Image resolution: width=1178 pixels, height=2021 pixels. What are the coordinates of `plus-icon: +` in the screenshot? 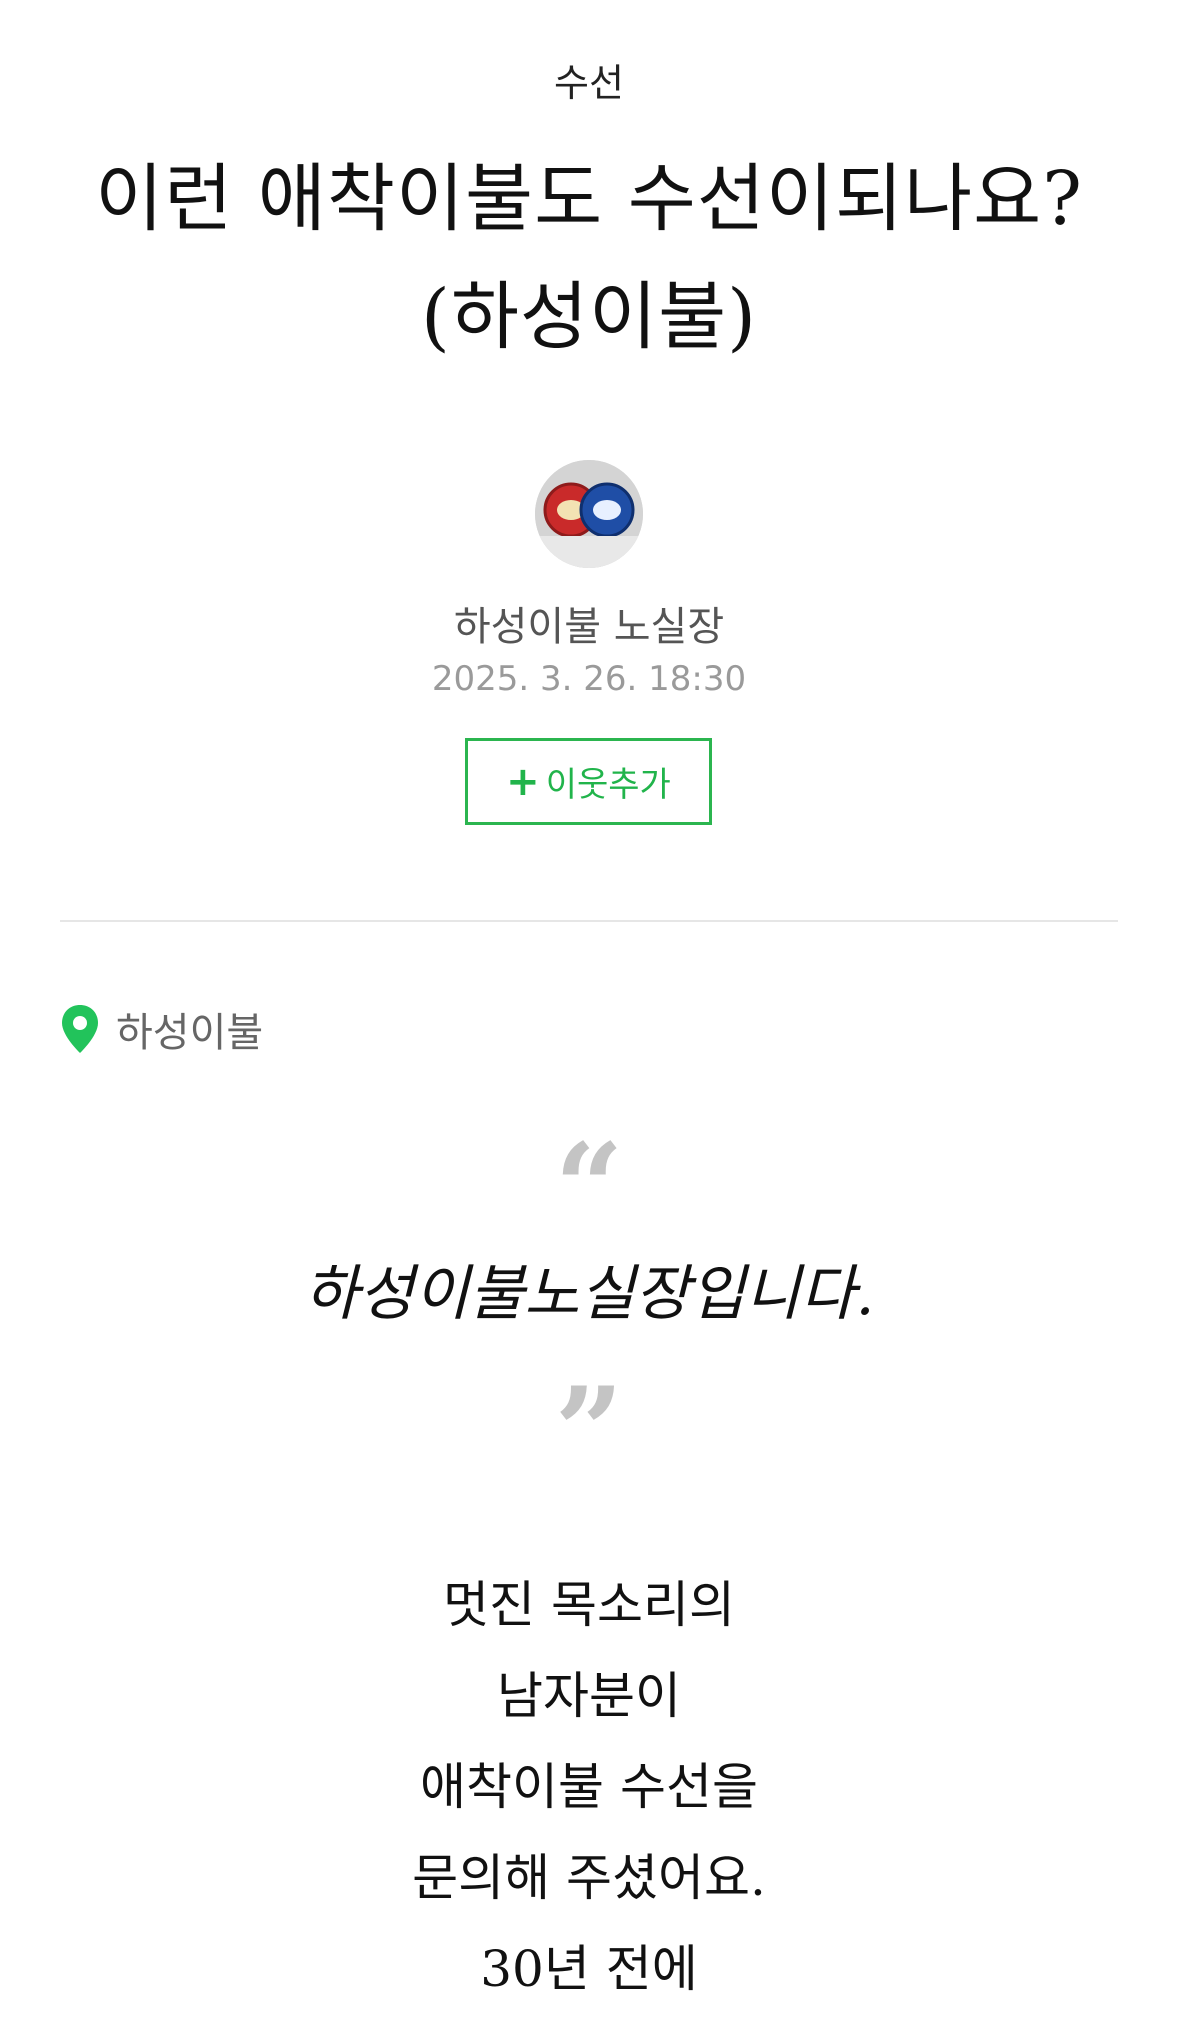 It's located at (523, 781).